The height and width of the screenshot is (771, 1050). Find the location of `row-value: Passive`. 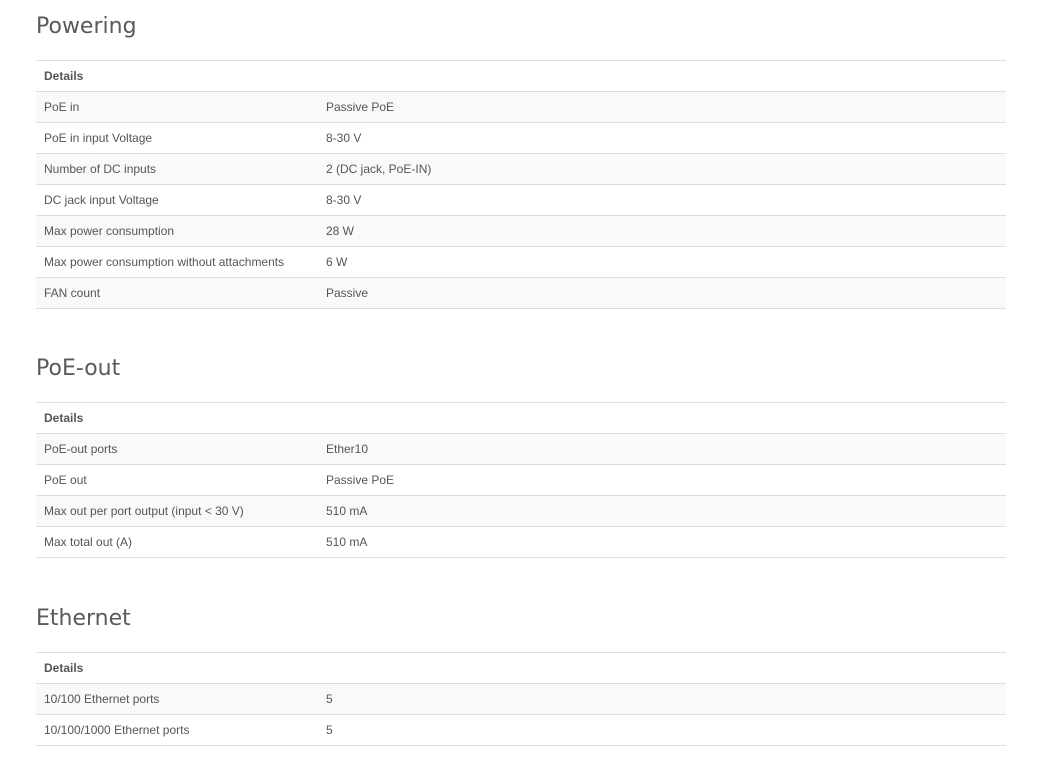

row-value: Passive is located at coordinates (662, 293).